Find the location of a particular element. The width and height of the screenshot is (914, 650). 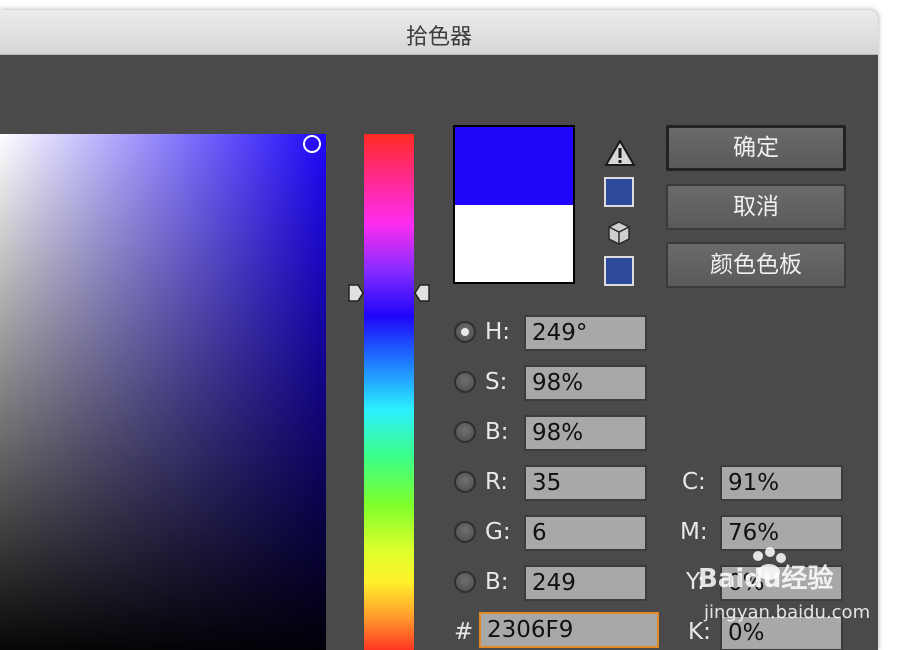

window-title: 拾色器 is located at coordinates (438, 37).